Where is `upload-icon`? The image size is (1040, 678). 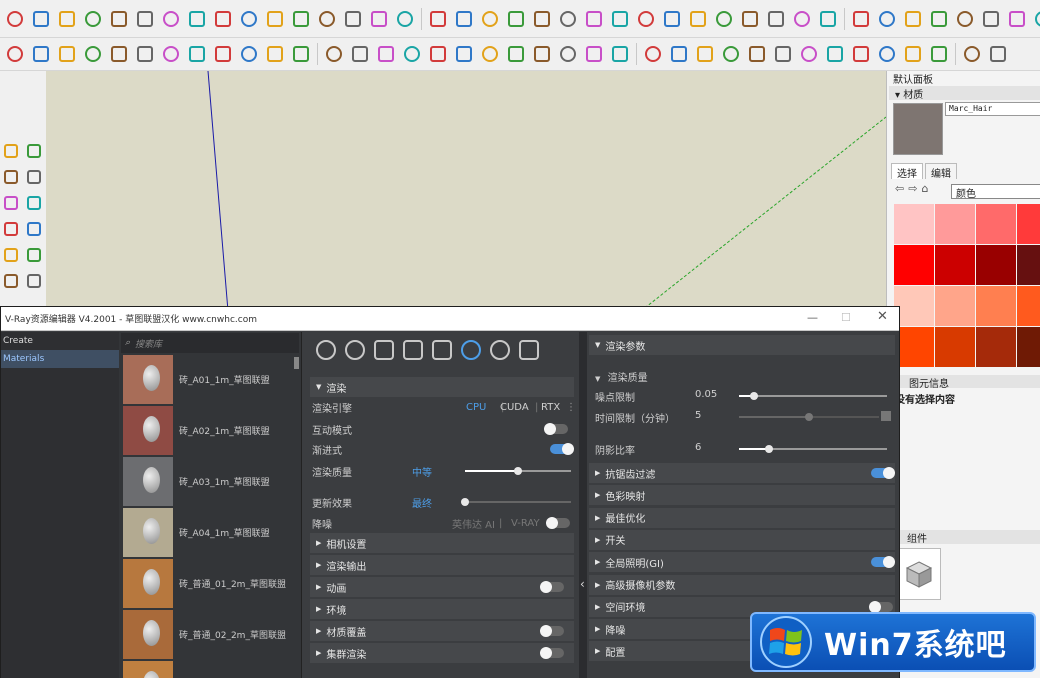 upload-icon is located at coordinates (171, 54).